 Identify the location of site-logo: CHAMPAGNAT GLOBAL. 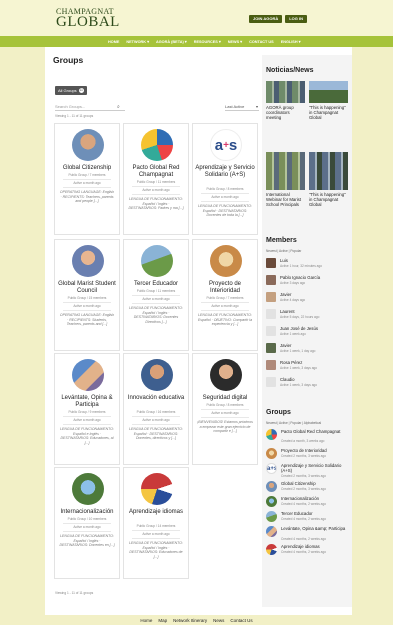
(88, 19).